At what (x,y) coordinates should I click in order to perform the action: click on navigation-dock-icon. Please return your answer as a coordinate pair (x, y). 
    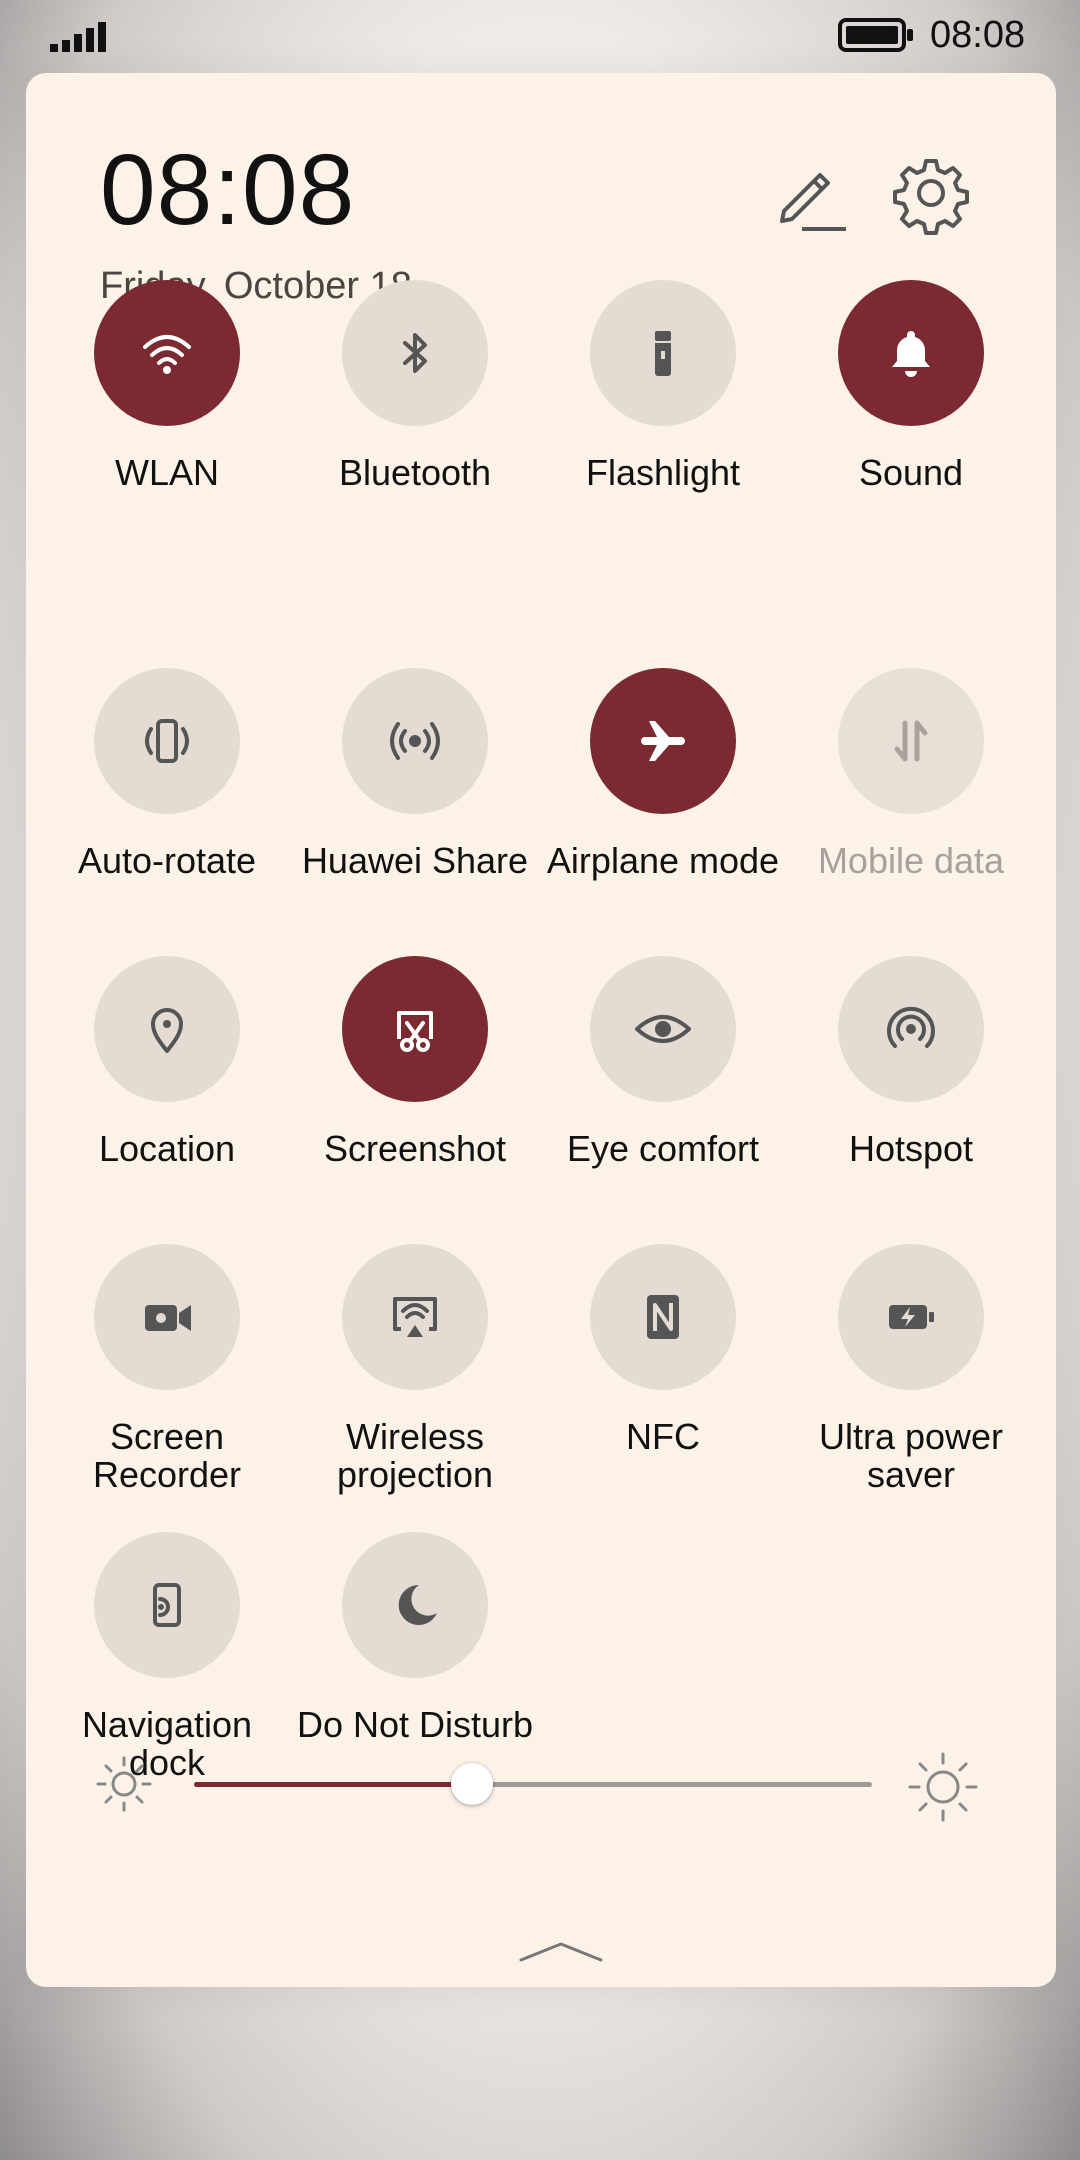
    Looking at the image, I should click on (167, 1605).